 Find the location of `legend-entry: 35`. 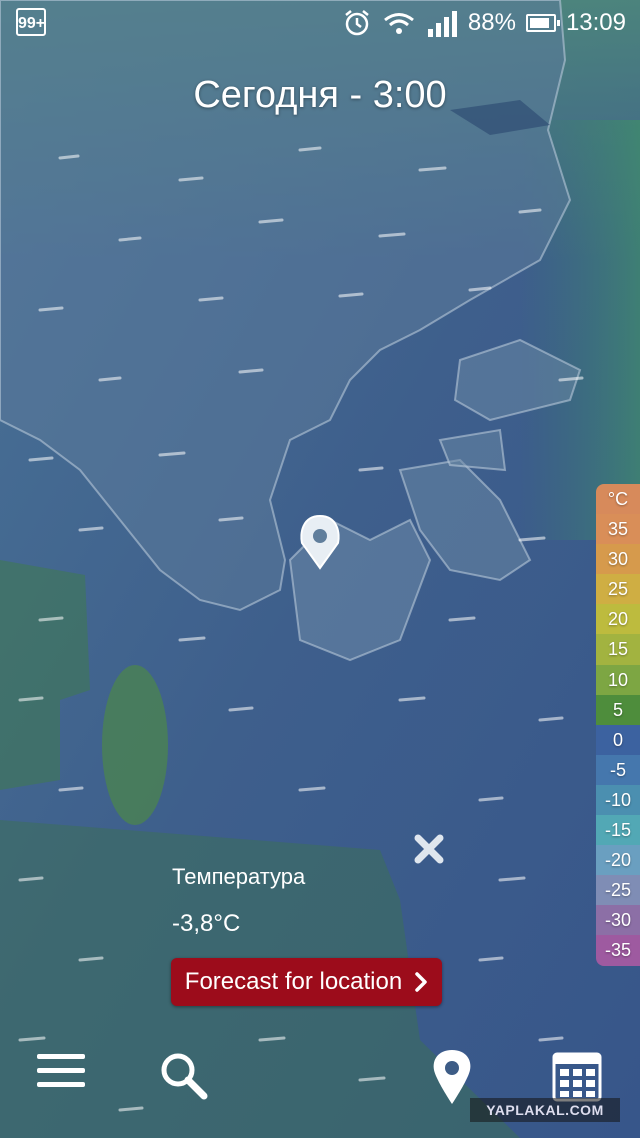

legend-entry: 35 is located at coordinates (618, 529).